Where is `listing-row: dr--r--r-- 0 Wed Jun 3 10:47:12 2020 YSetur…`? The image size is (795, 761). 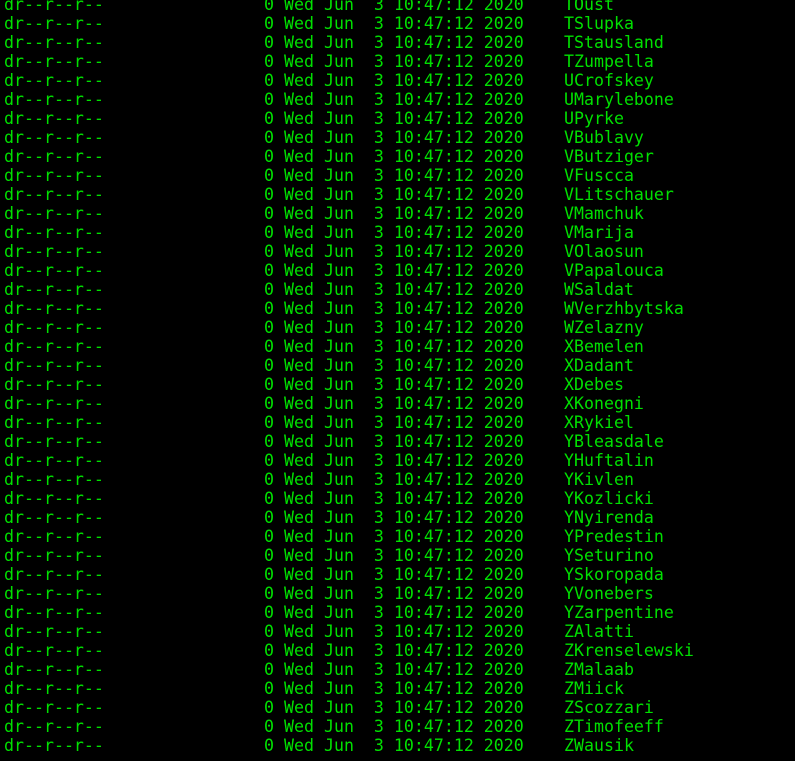
listing-row: dr--r--r-- 0 Wed Jun 3 10:47:12 2020 YSetur… is located at coordinates (349, 555).